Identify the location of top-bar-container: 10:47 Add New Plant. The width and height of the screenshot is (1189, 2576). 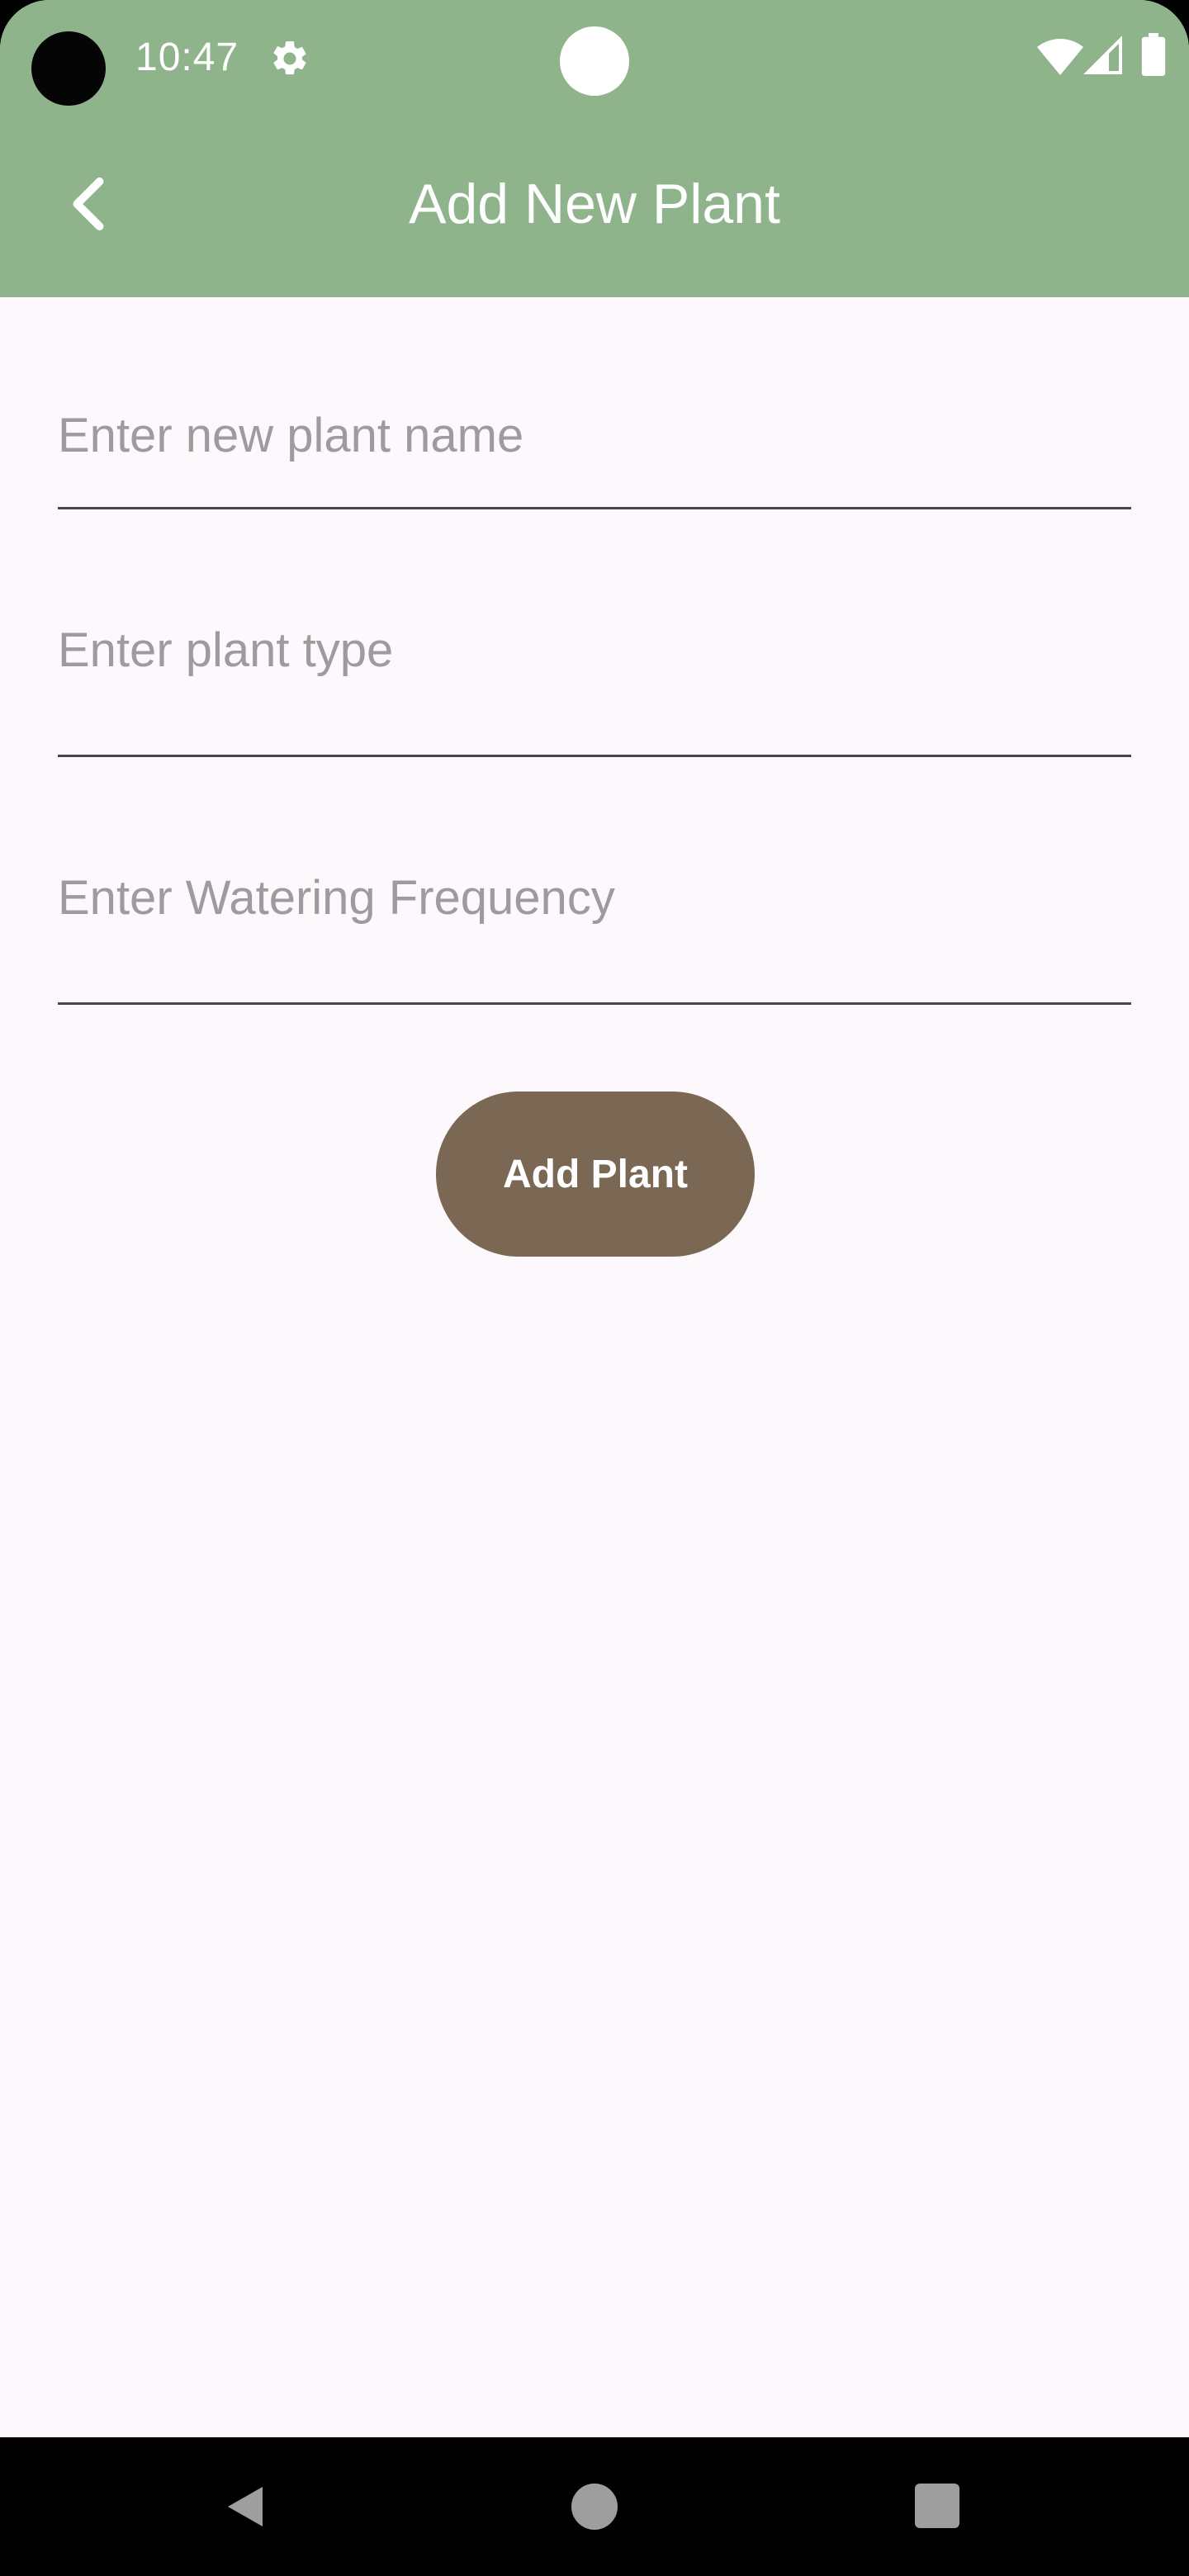
(594, 148).